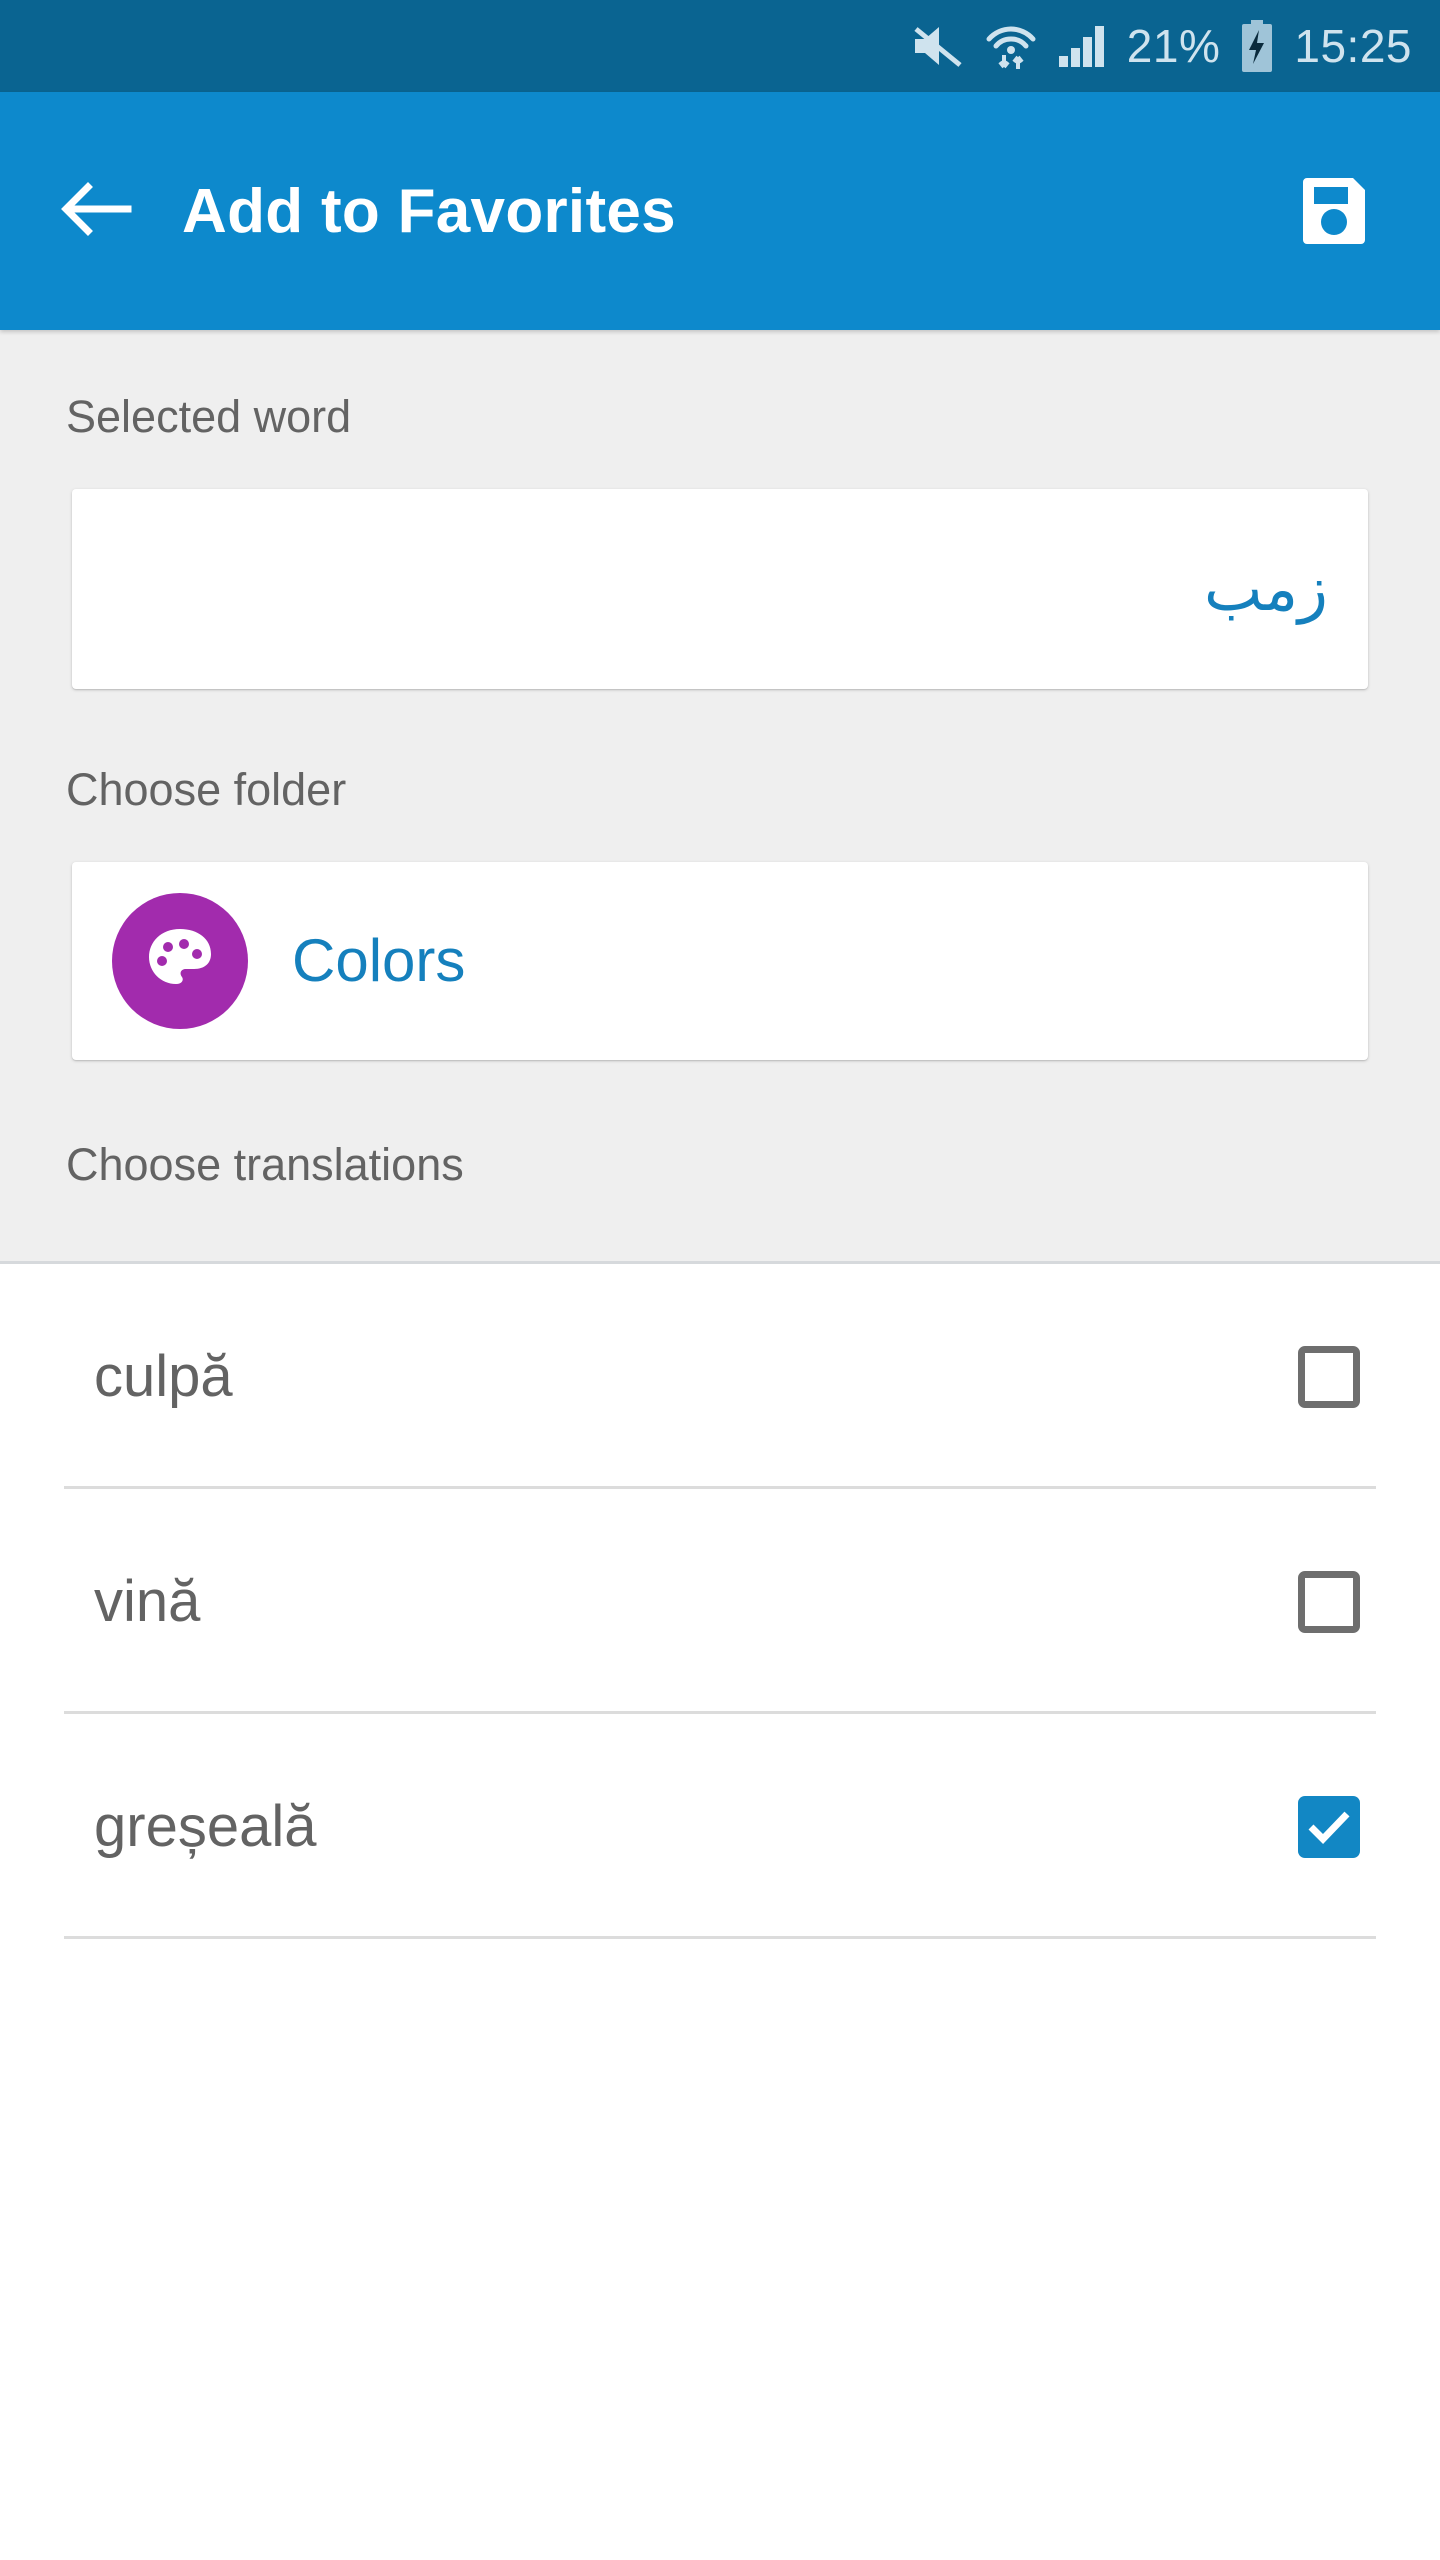 Image resolution: width=1440 pixels, height=2560 pixels. Describe the element at coordinates (938, 46) in the screenshot. I see `volume-mute-icon` at that location.